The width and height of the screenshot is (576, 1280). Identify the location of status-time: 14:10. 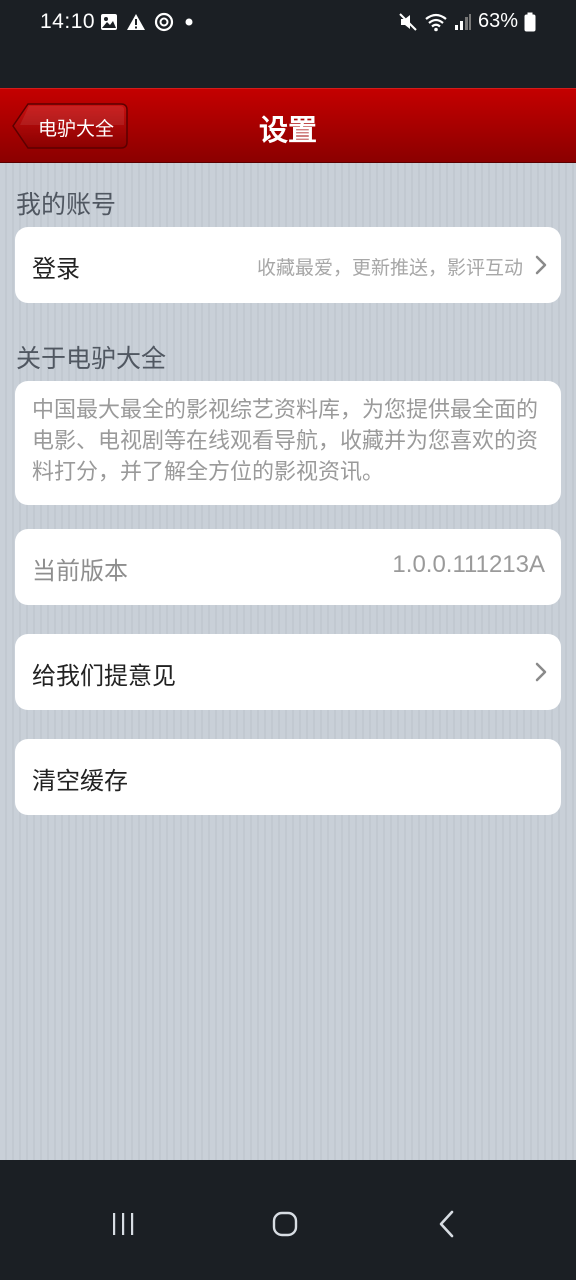
(68, 21).